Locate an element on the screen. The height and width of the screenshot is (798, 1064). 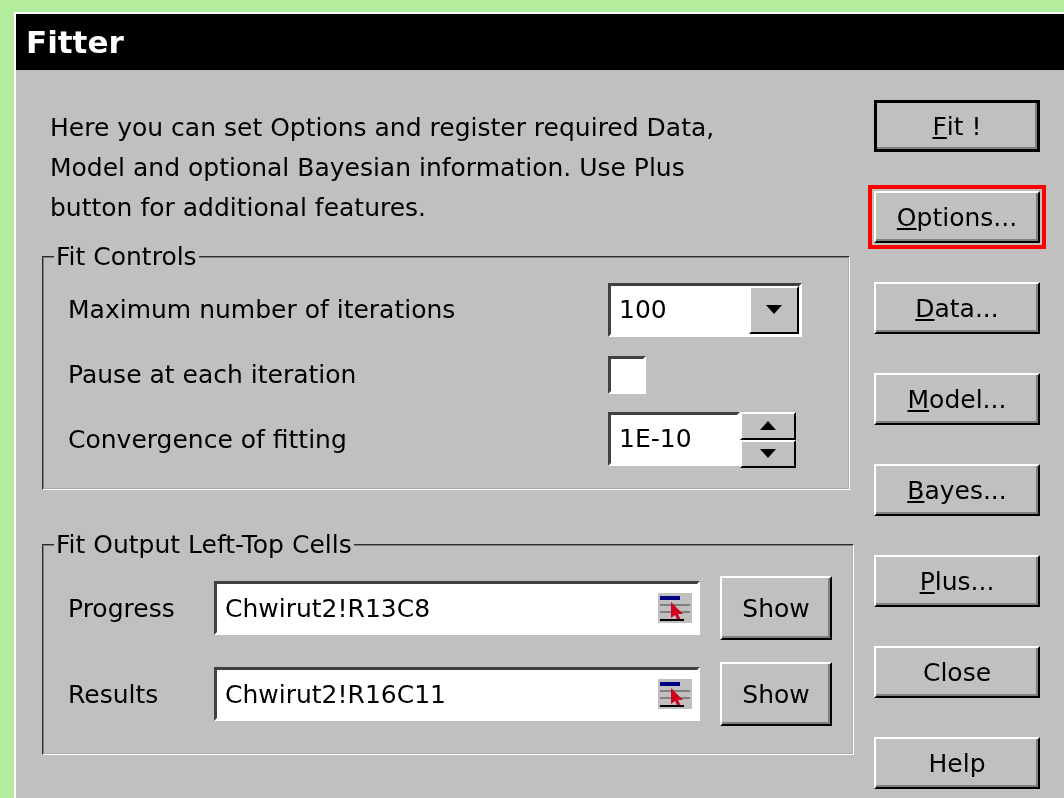
field-label: Maximum number of iterations is located at coordinates (262, 309).